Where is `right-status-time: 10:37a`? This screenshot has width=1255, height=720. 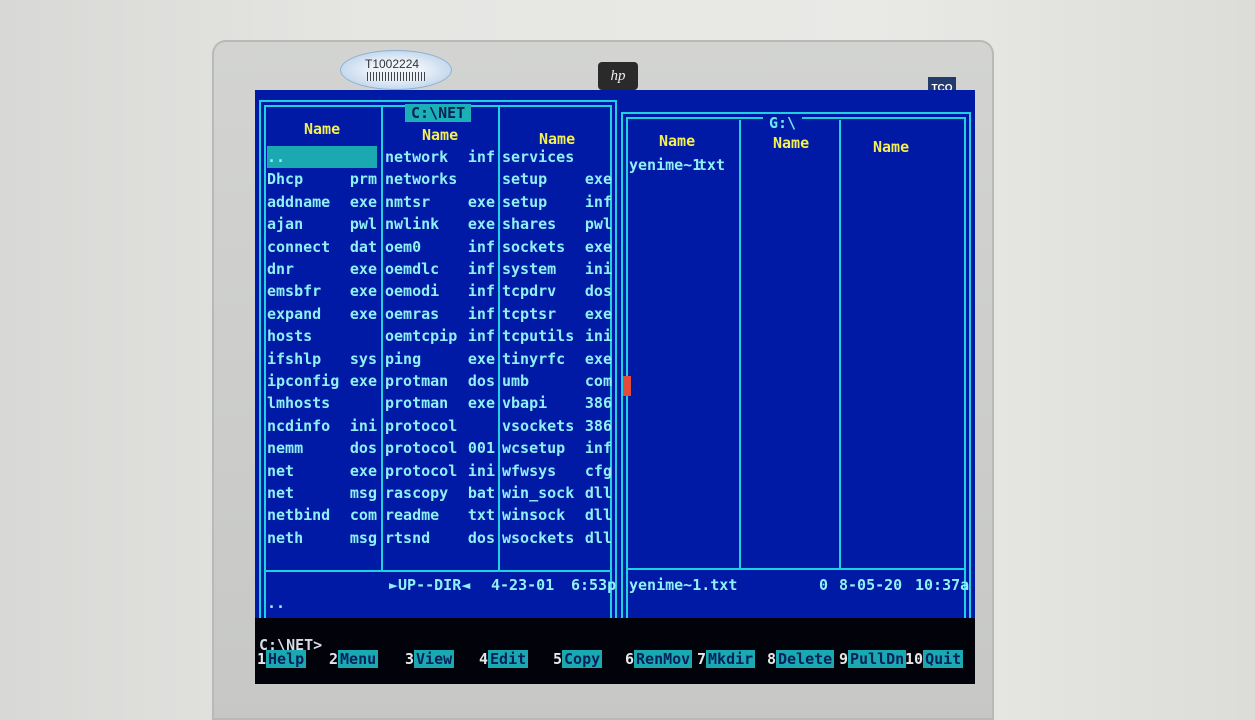 right-status-time: 10:37a is located at coordinates (942, 585).